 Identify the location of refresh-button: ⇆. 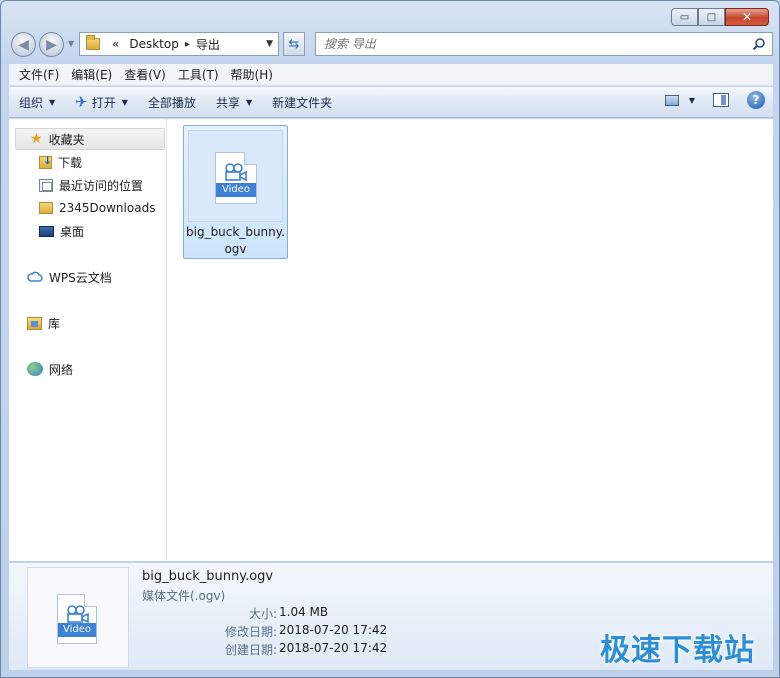
(294, 44).